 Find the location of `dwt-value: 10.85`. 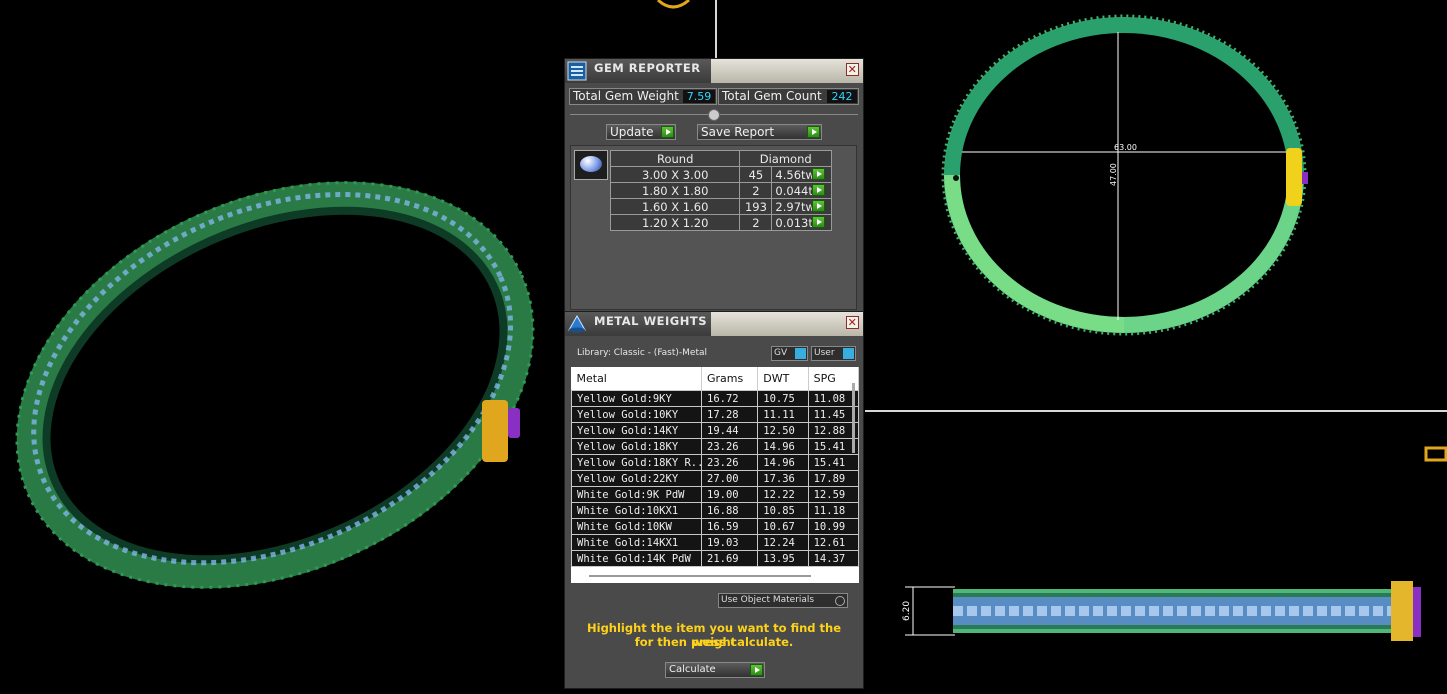

dwt-value: 10.85 is located at coordinates (783, 510).